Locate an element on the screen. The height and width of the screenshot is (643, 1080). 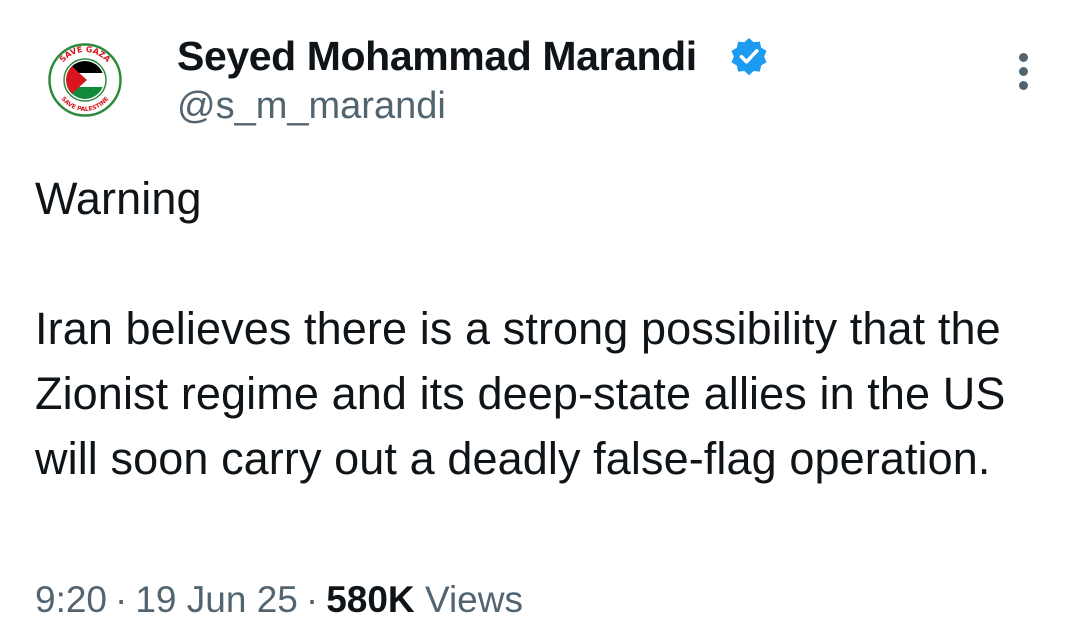
views-count: 580K is located at coordinates (370, 599).